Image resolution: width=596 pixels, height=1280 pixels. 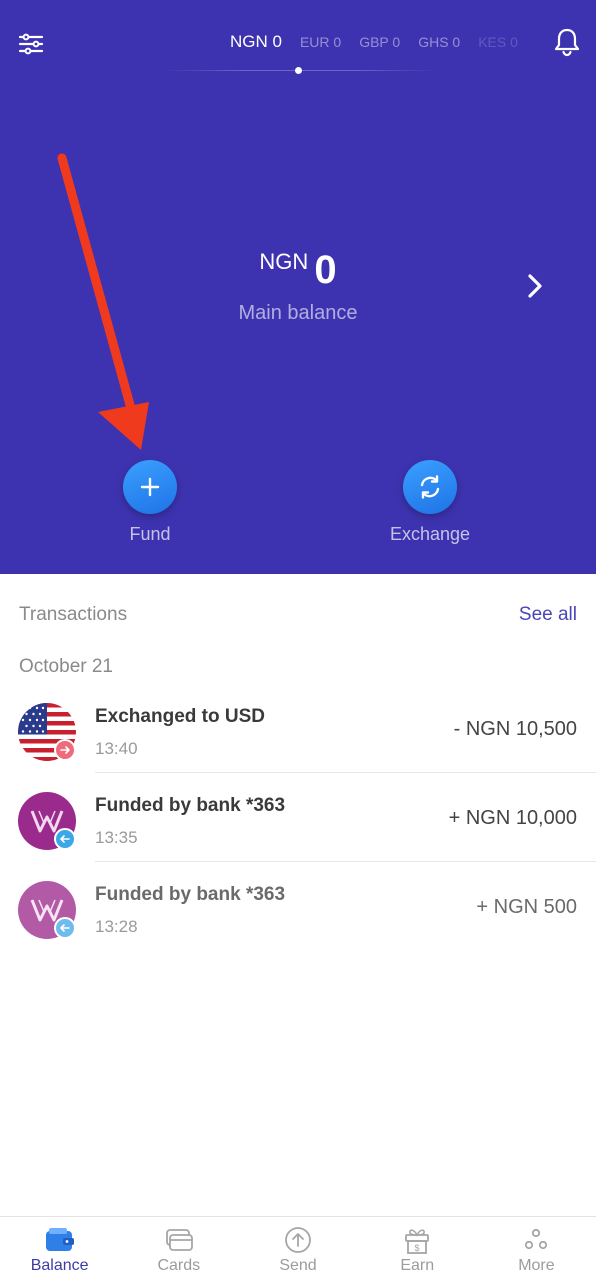 I want to click on bell-icon, so click(x=567, y=42).